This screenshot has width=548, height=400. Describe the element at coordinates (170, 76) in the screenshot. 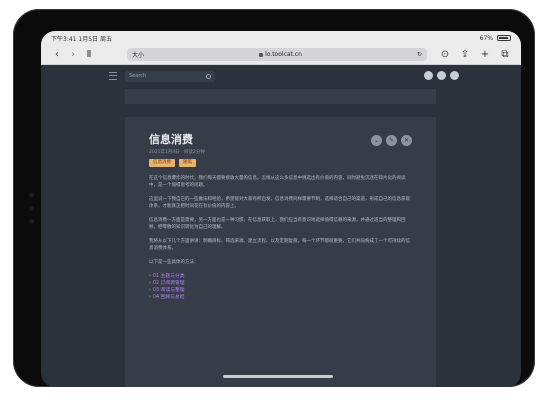

I see `search-input: Search` at that location.